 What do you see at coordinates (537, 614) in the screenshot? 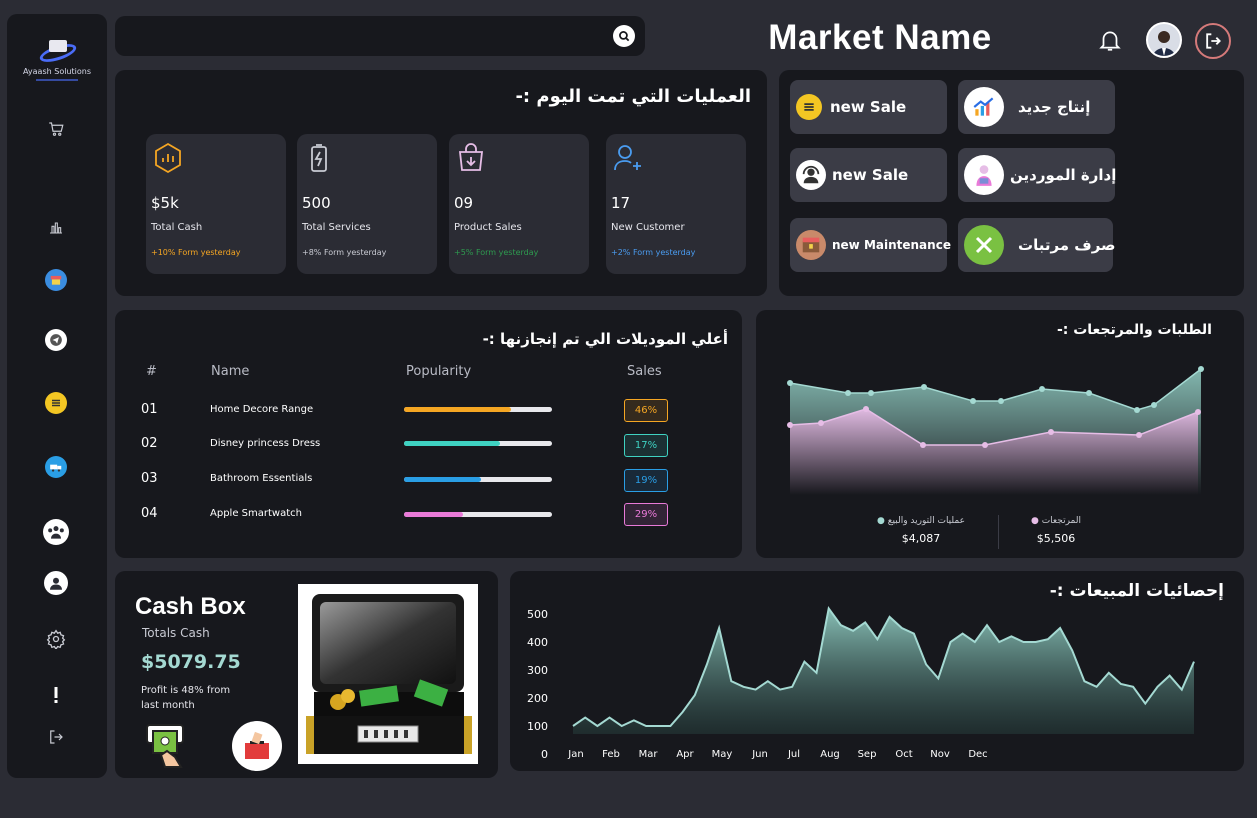
I see `y-tick-label: 500` at bounding box center [537, 614].